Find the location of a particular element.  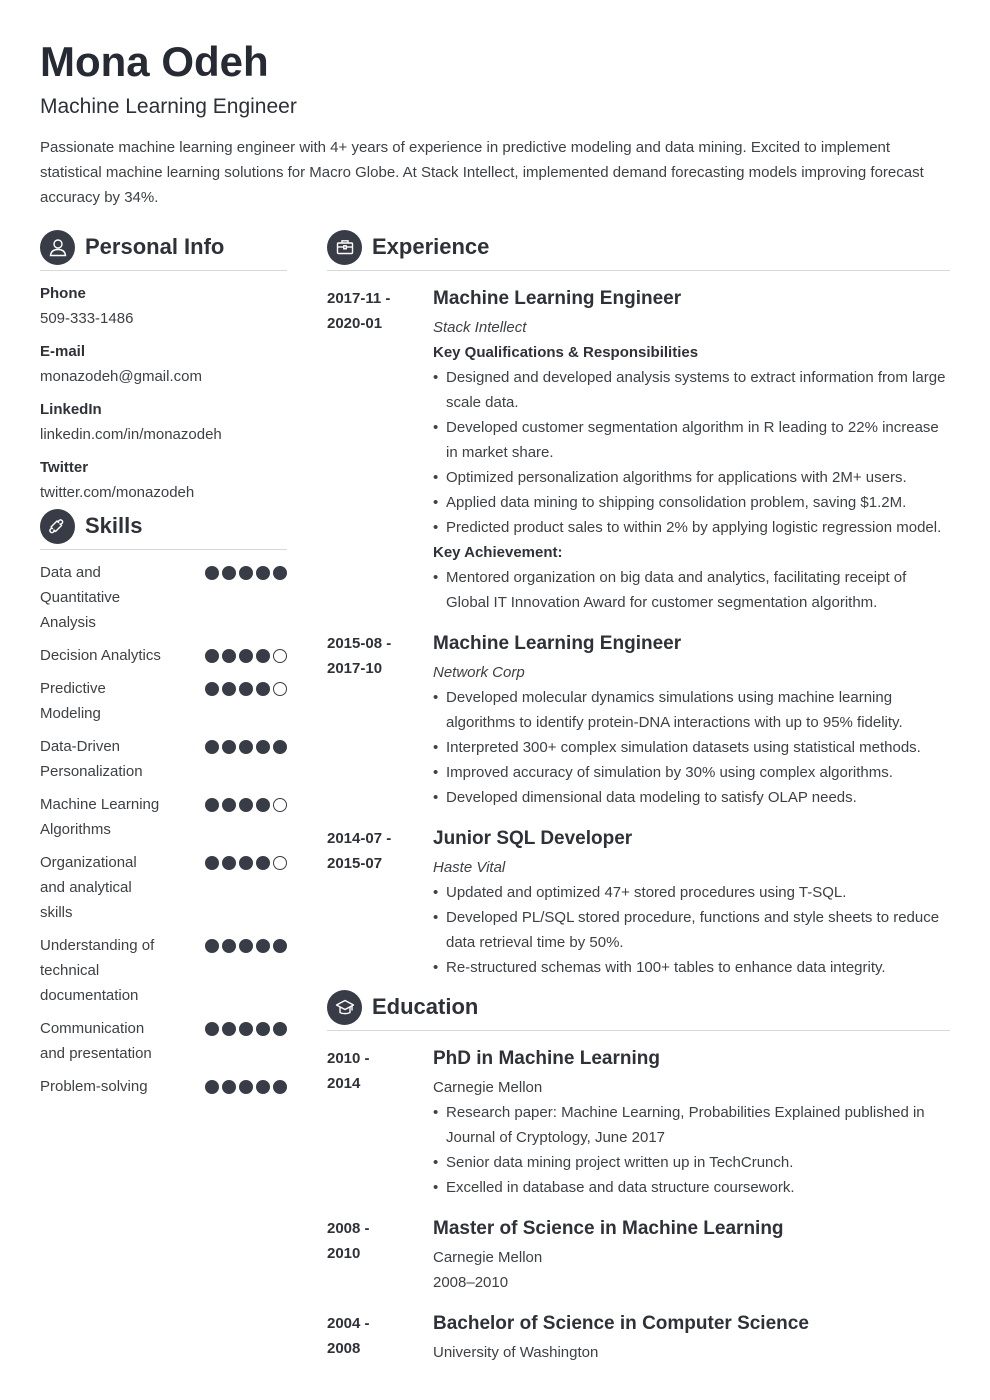

skill-item: Communication and presentation is located at coordinates (163, 1041).